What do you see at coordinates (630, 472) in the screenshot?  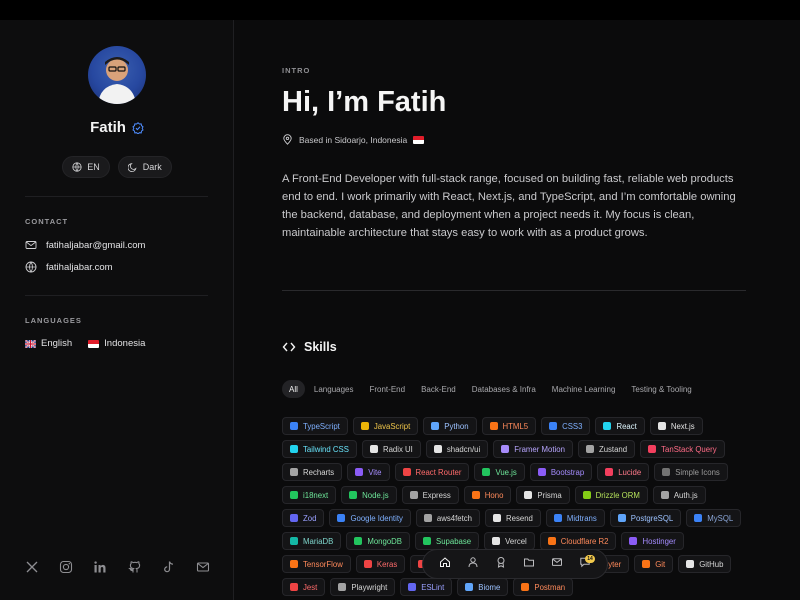 I see `skill-chip-label: Lucide` at bounding box center [630, 472].